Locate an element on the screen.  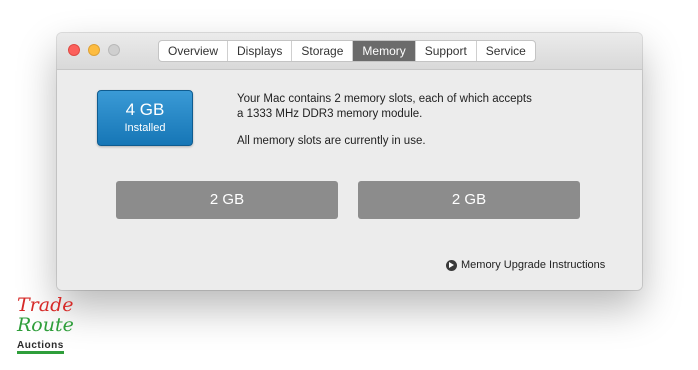
arrow-circle-icon is located at coordinates (451, 265).